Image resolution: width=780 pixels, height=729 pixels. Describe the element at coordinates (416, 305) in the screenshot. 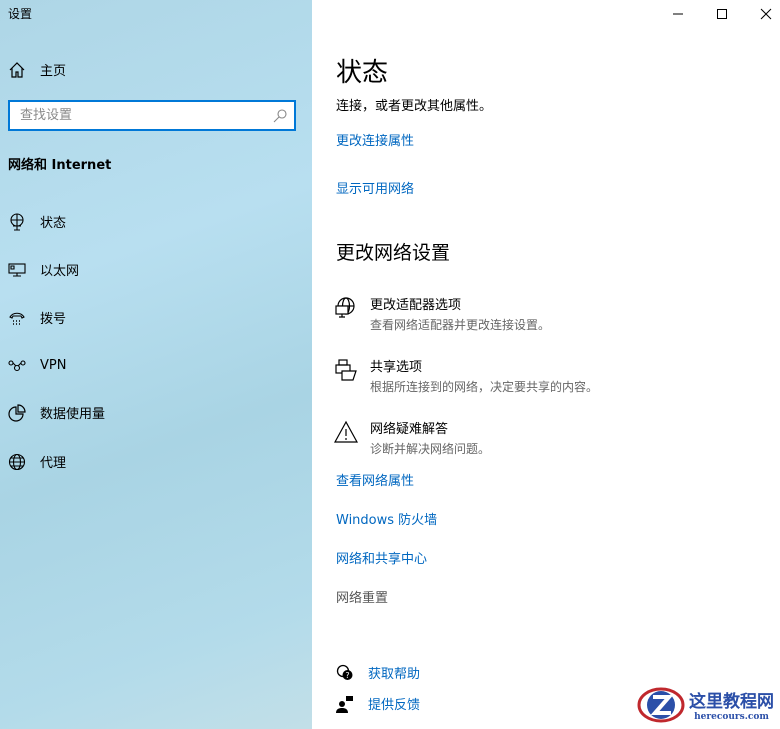

I see `option-title: 更改适配器选项` at that location.